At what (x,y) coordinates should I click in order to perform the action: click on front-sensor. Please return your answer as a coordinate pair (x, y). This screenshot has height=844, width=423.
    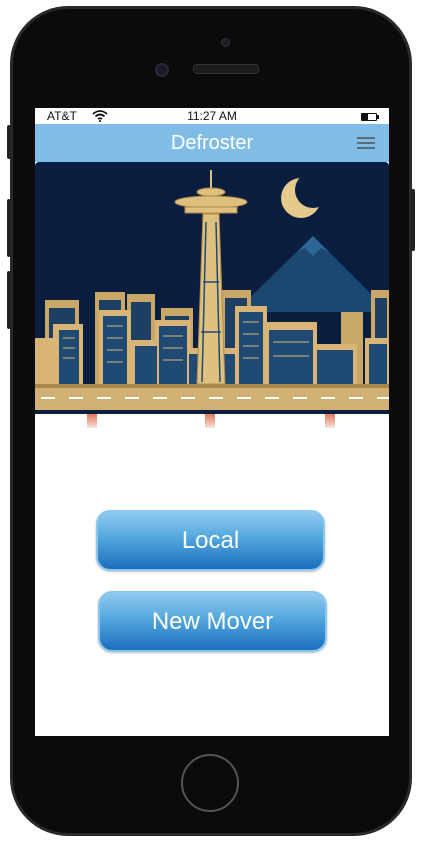
    Looking at the image, I should click on (225, 42).